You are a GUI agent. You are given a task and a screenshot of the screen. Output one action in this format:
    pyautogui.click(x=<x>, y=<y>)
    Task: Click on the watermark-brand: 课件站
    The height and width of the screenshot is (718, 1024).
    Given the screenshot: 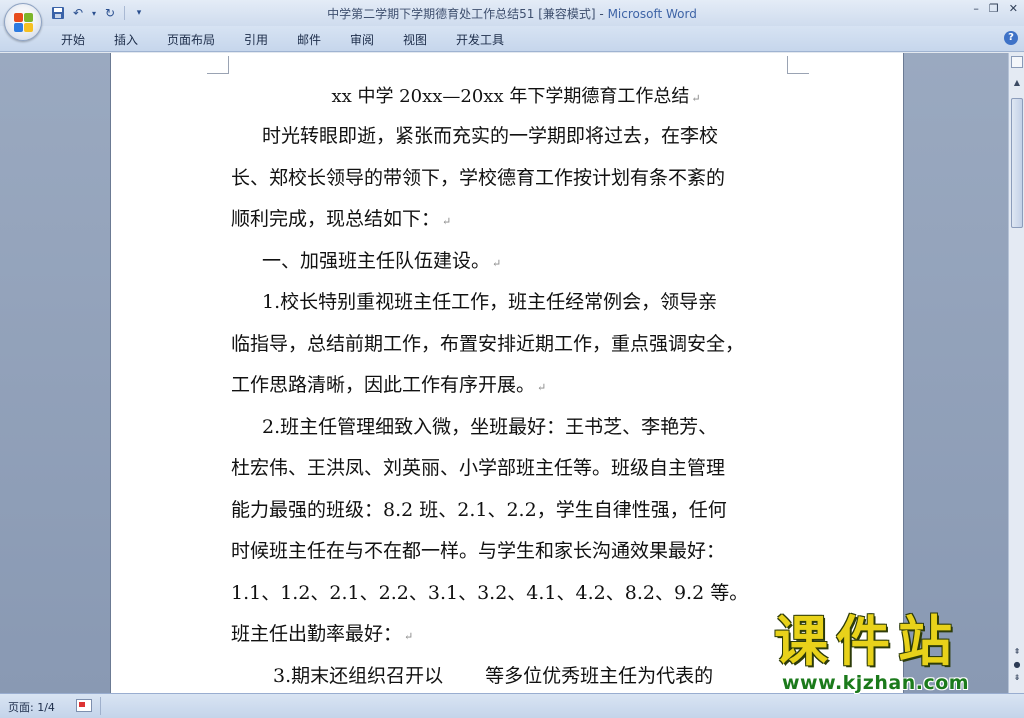 What is the action you would take?
    pyautogui.click(x=867, y=641)
    